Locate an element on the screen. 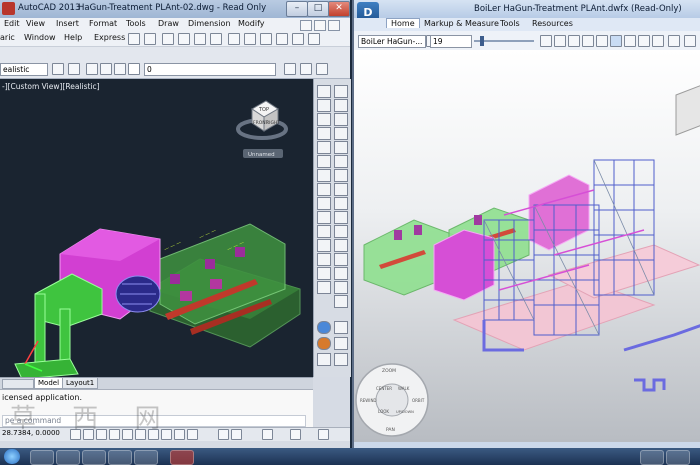 The image size is (700, 465). tab-layout1: Layout1 is located at coordinates (80, 383).